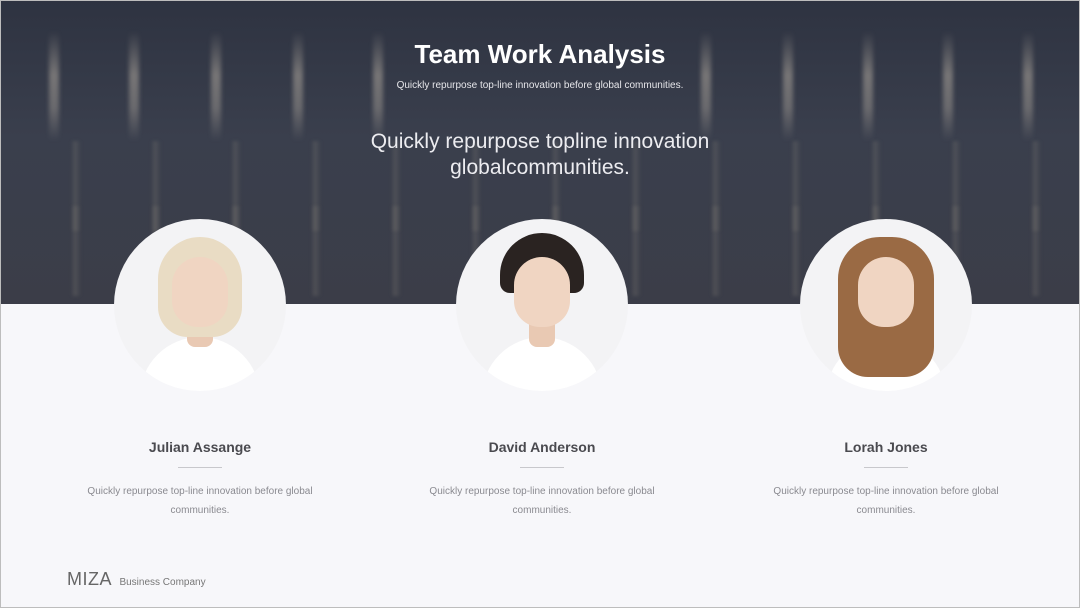 This screenshot has width=1080, height=608. I want to click on member-name: Lorah Jones, so click(886, 447).